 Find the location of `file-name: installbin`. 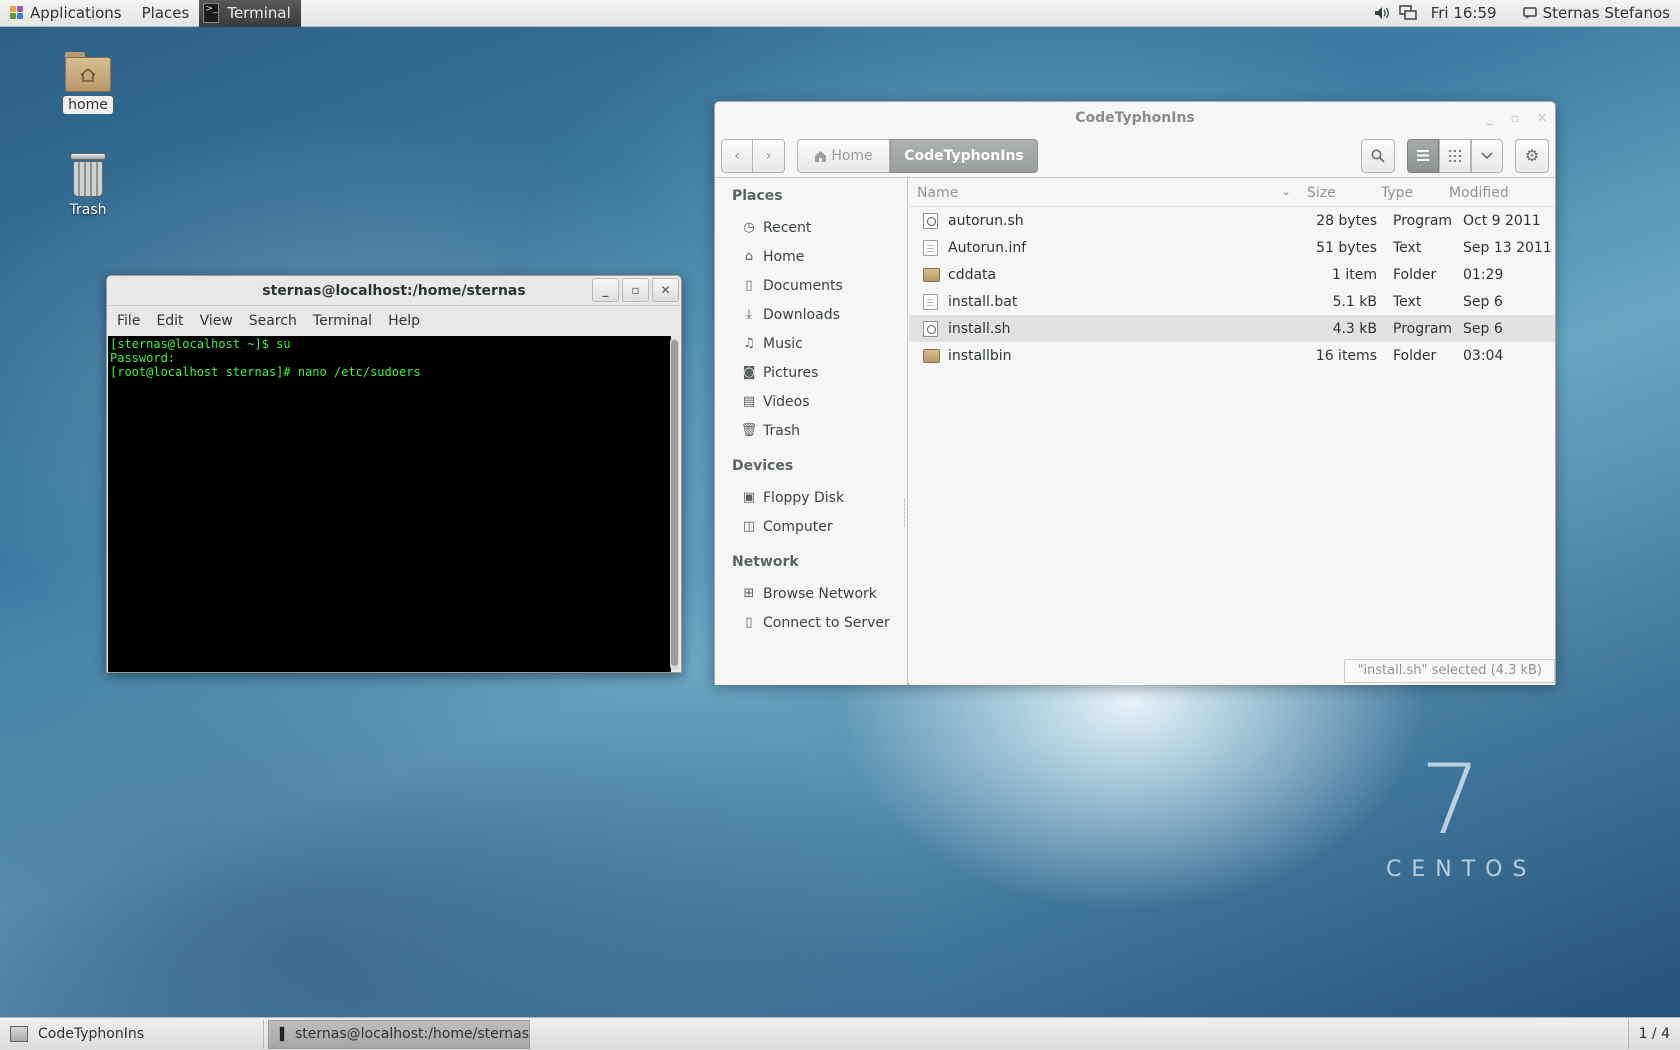

file-name: installbin is located at coordinates (980, 355).